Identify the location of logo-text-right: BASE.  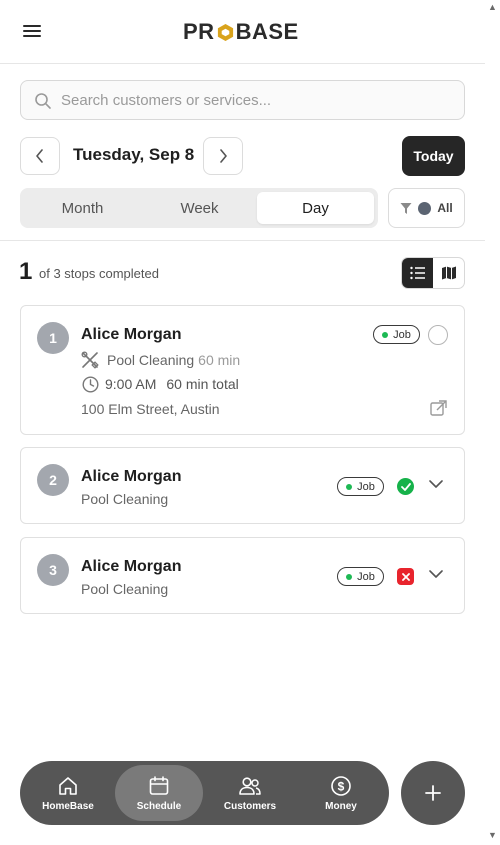
(267, 31).